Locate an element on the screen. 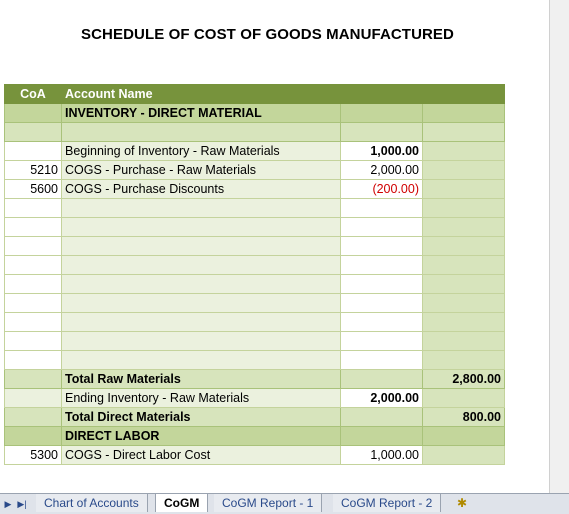 This screenshot has height=514, width=569. total-raw-materials-row: Total Raw Materials 2,800.00 is located at coordinates (254, 379).